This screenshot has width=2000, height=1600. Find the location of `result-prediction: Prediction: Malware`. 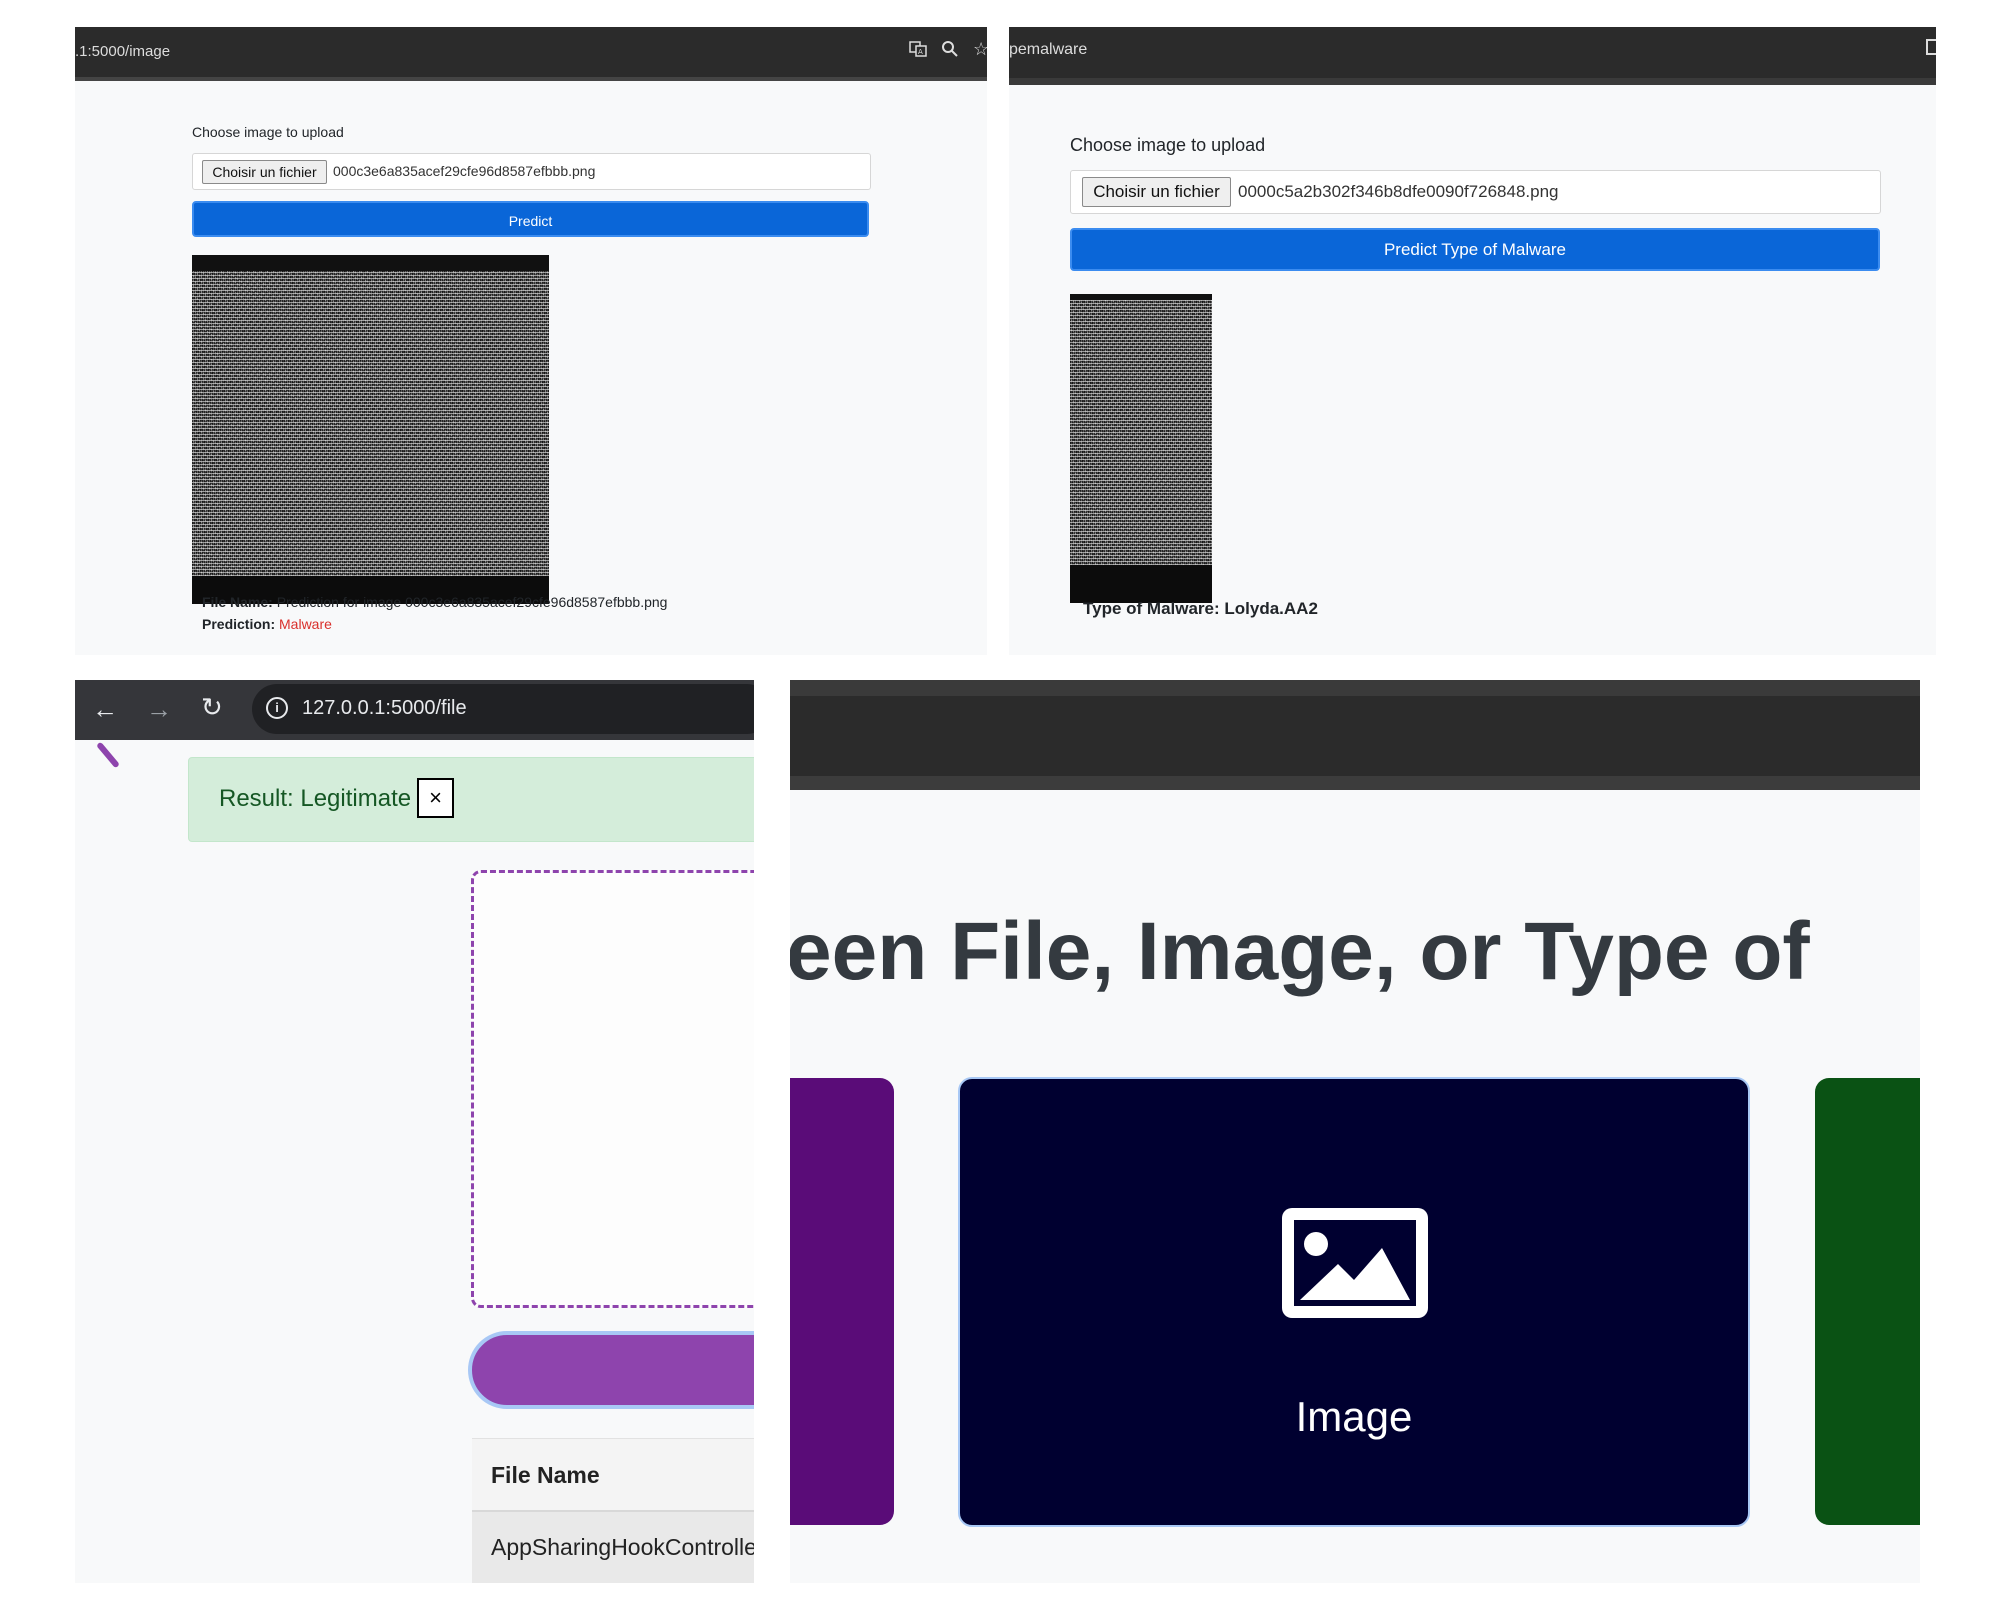

result-prediction: Prediction: Malware is located at coordinates (267, 624).